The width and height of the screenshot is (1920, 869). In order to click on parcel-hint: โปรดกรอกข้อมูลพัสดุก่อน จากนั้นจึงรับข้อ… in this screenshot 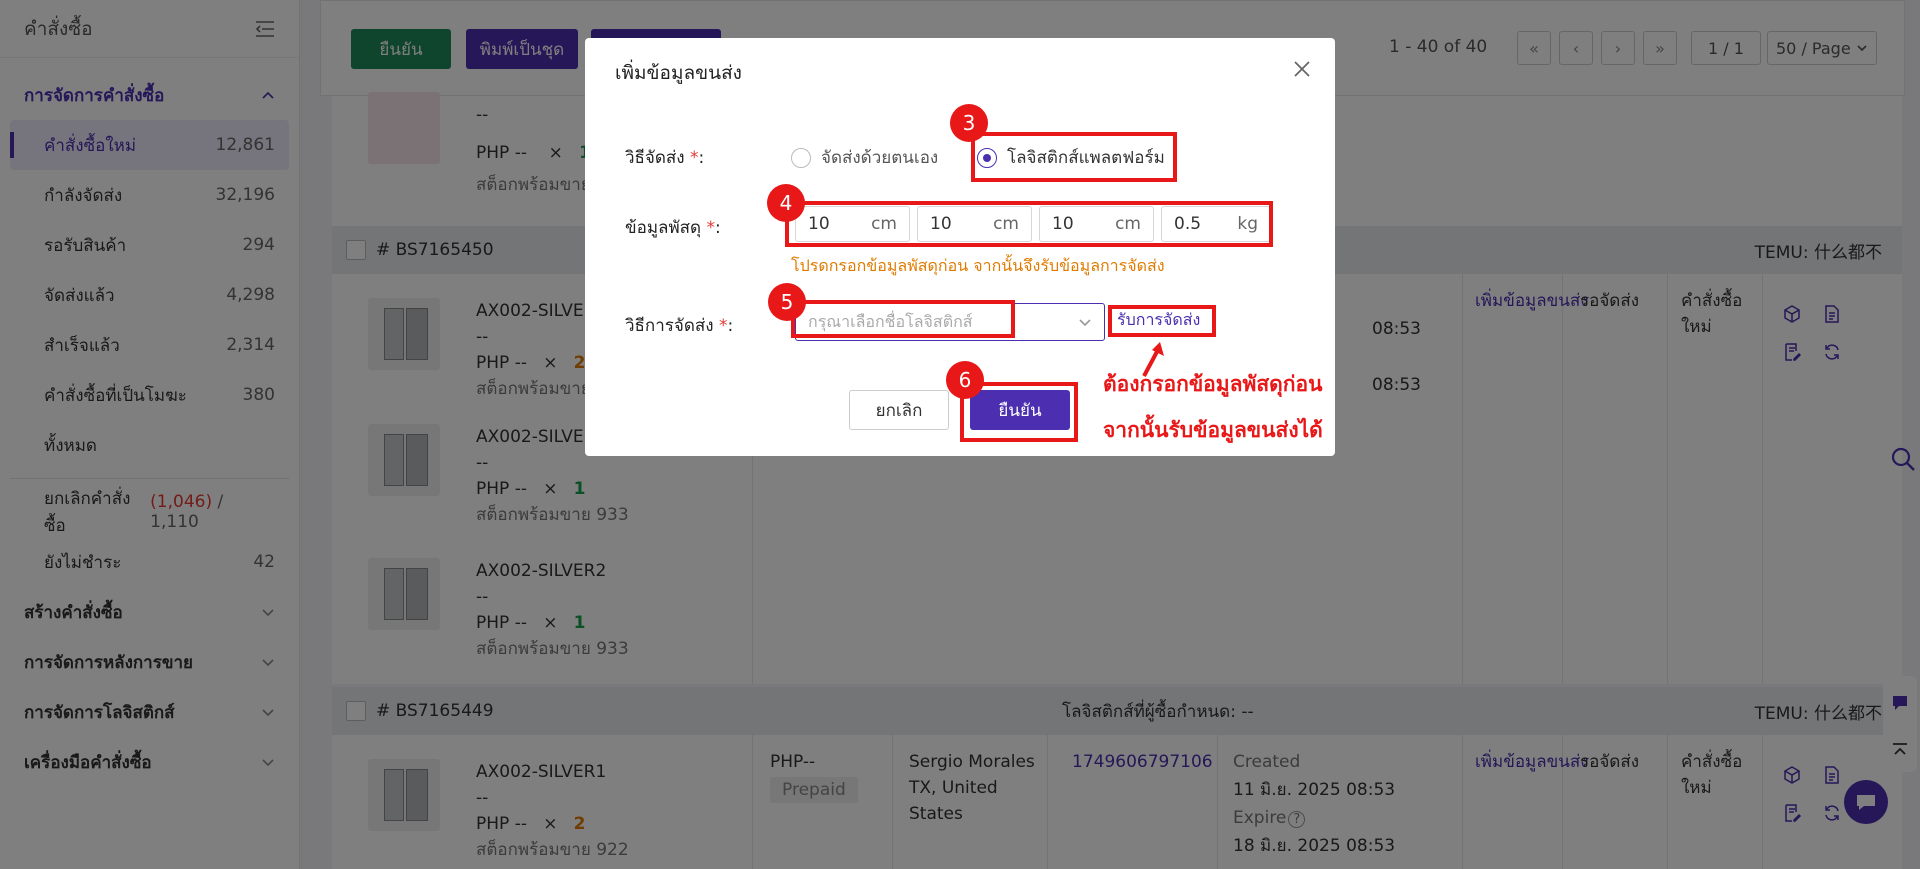, I will do `click(978, 265)`.